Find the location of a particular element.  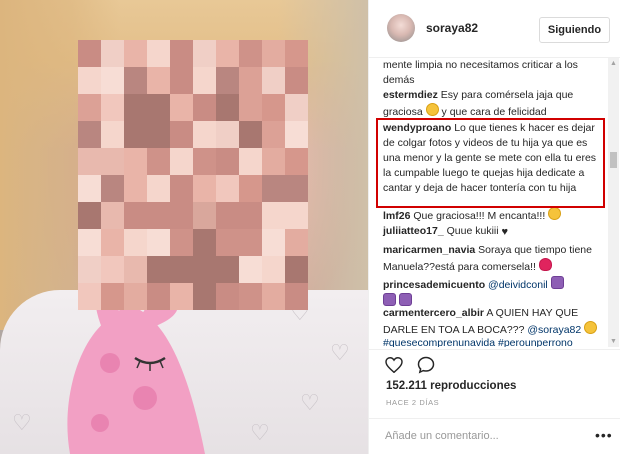

comment-username: princesademicuento is located at coordinates (434, 285).